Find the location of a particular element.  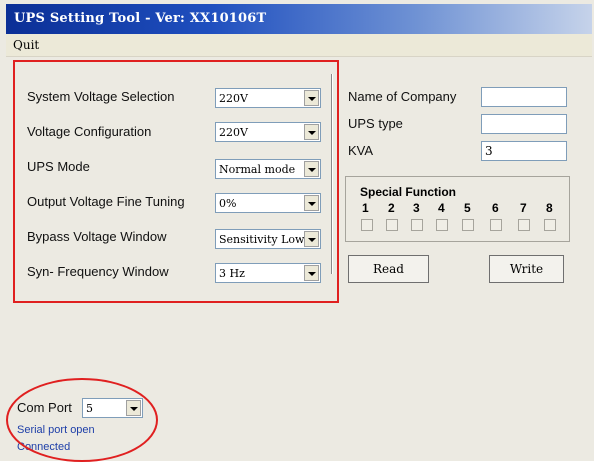

write-button: Write is located at coordinates (526, 269).